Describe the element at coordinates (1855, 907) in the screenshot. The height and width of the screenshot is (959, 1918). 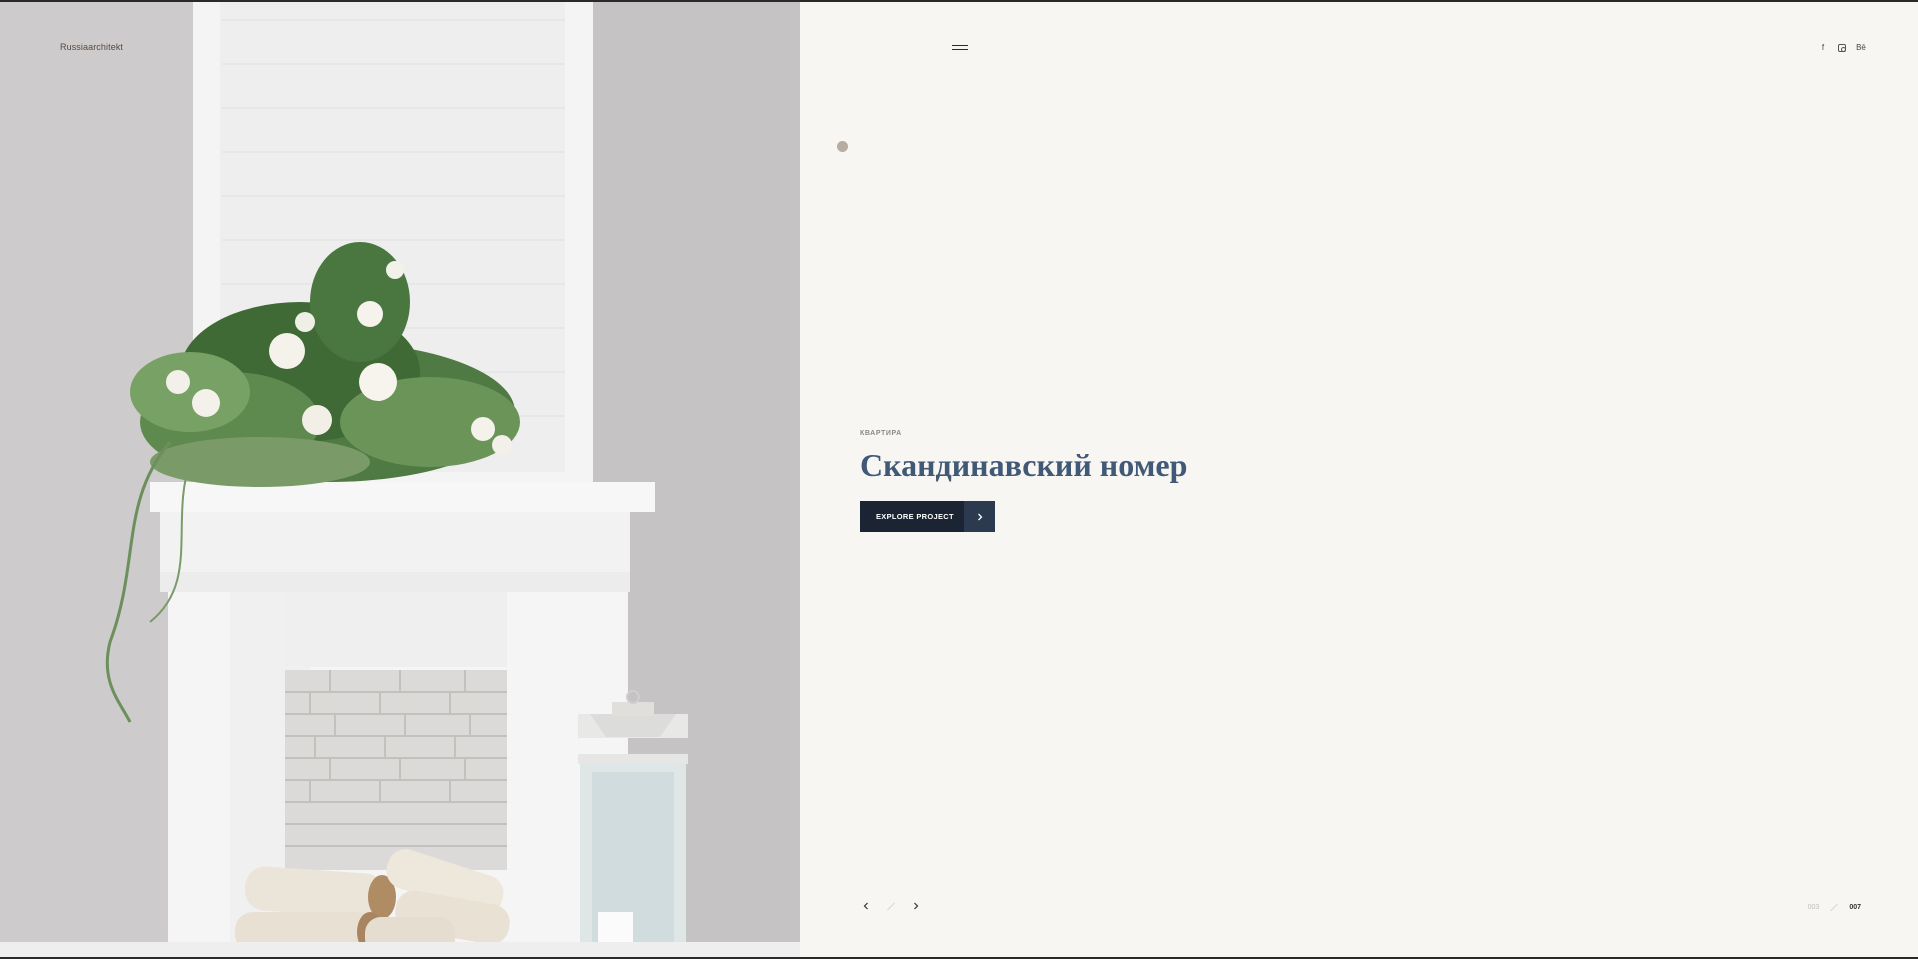
I see `total-slides: 007` at that location.